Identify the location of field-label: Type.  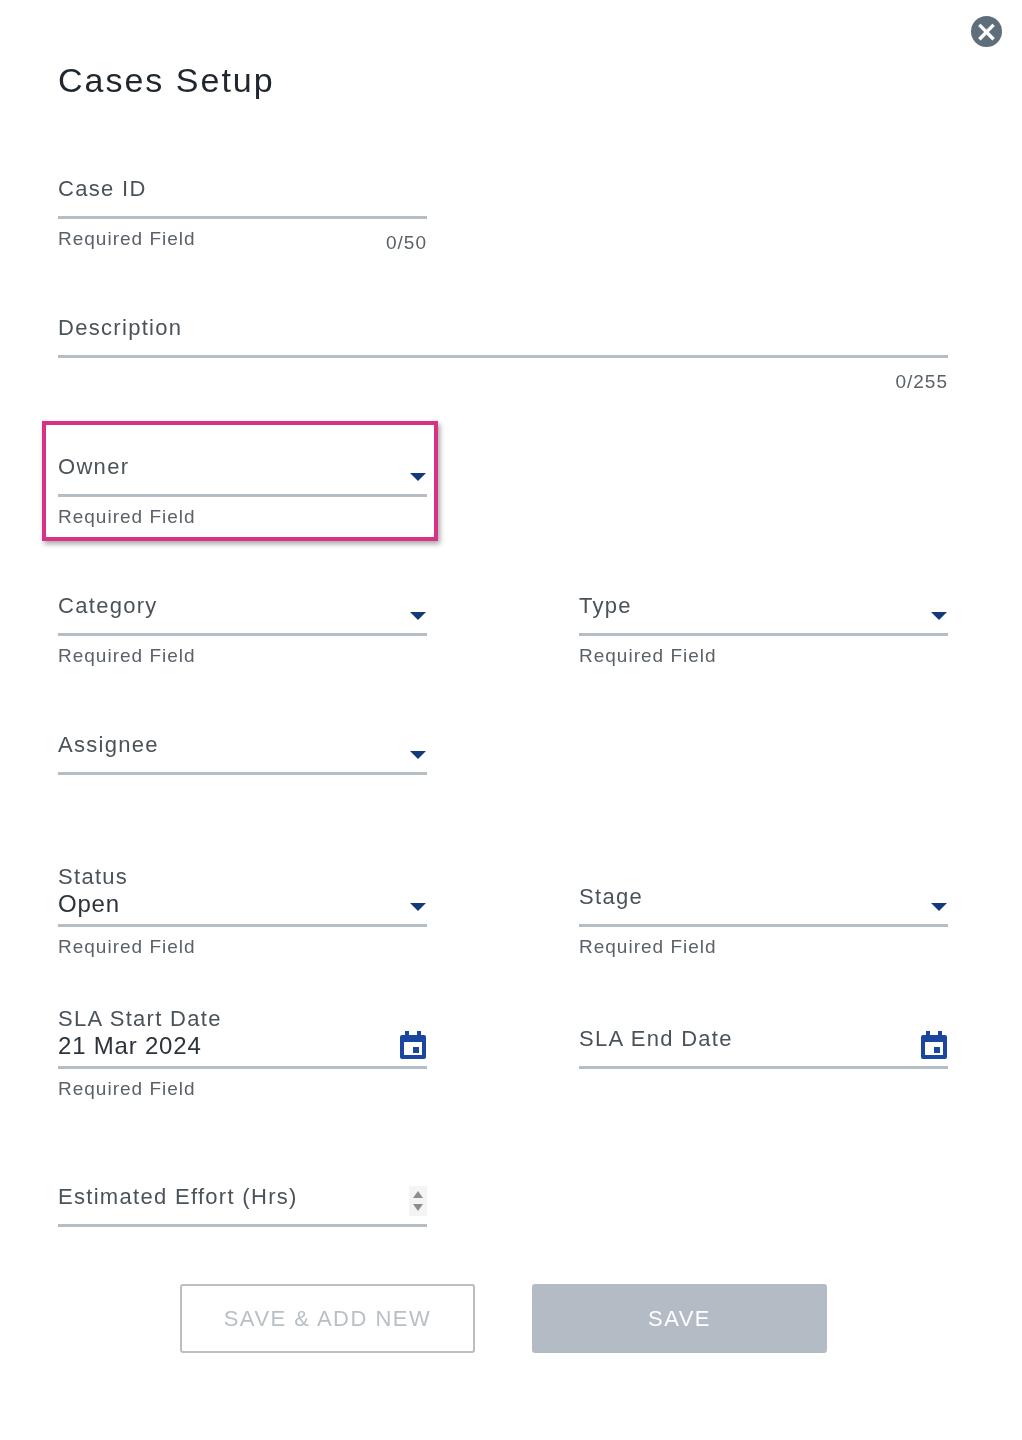
(606, 606).